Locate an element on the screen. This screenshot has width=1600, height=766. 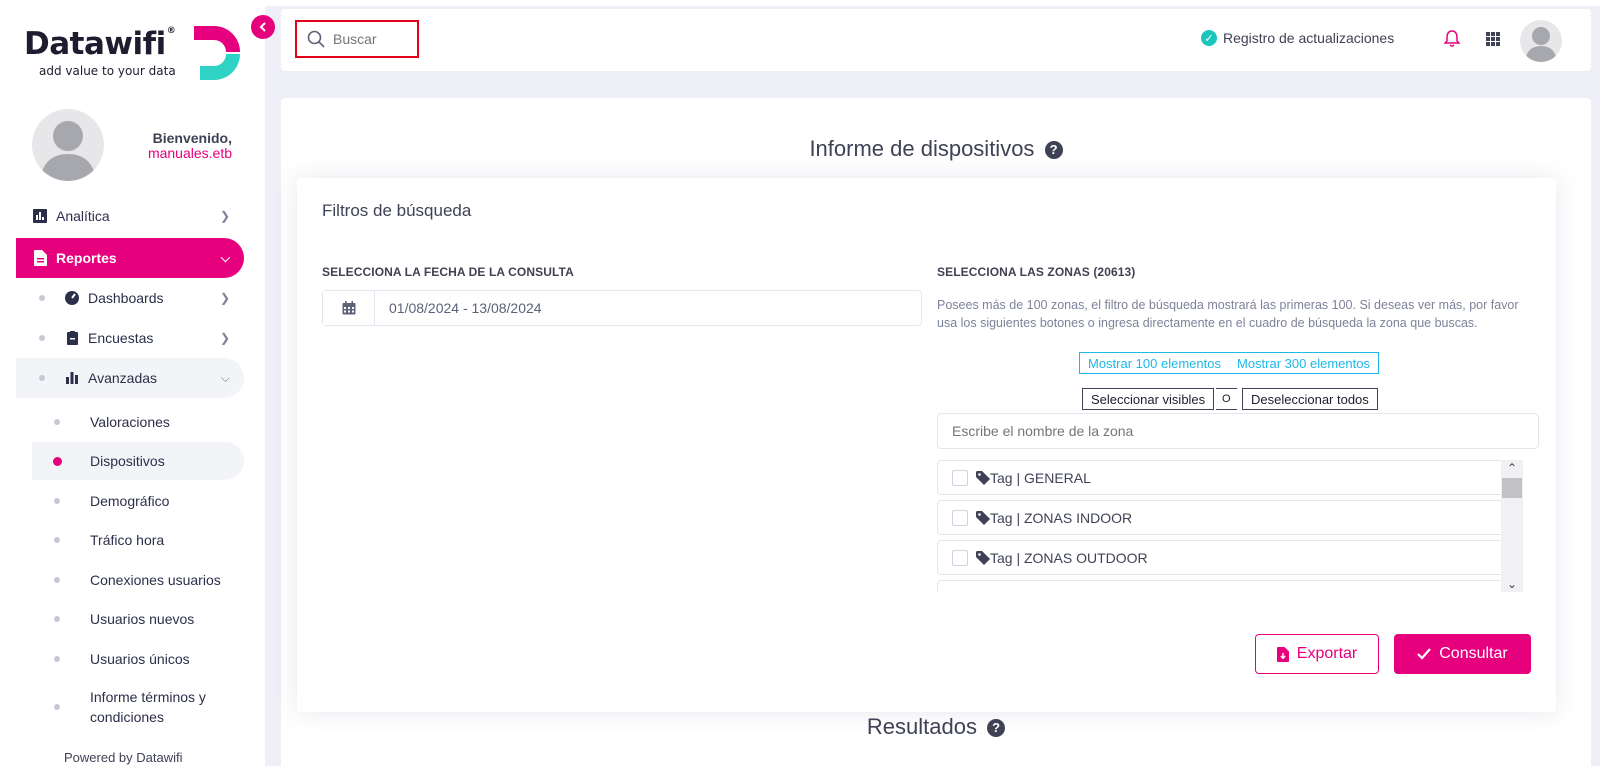
sidebar-item-trafico-hora: Tráfico hora is located at coordinates (138, 540).